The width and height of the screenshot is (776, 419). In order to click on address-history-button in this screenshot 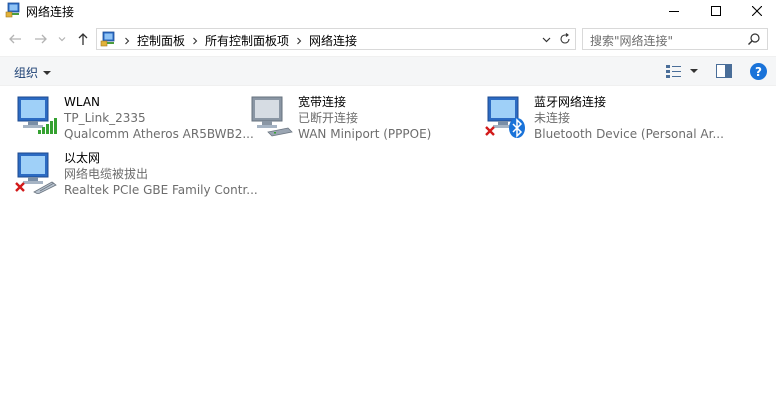, I will do `click(546, 39)`.